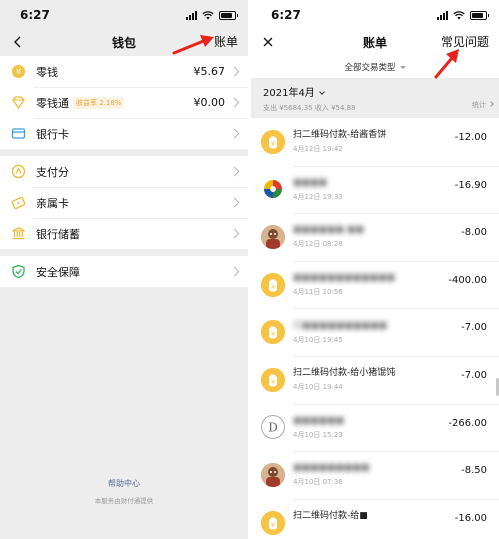  What do you see at coordinates (99, 102) in the screenshot?
I see `yield-badge: 收益率 2.18%` at bounding box center [99, 102].